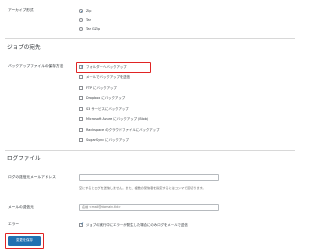  What do you see at coordinates (36, 66) in the screenshot?
I see `destination-label: バックアップファイルの保存方法` at bounding box center [36, 66].